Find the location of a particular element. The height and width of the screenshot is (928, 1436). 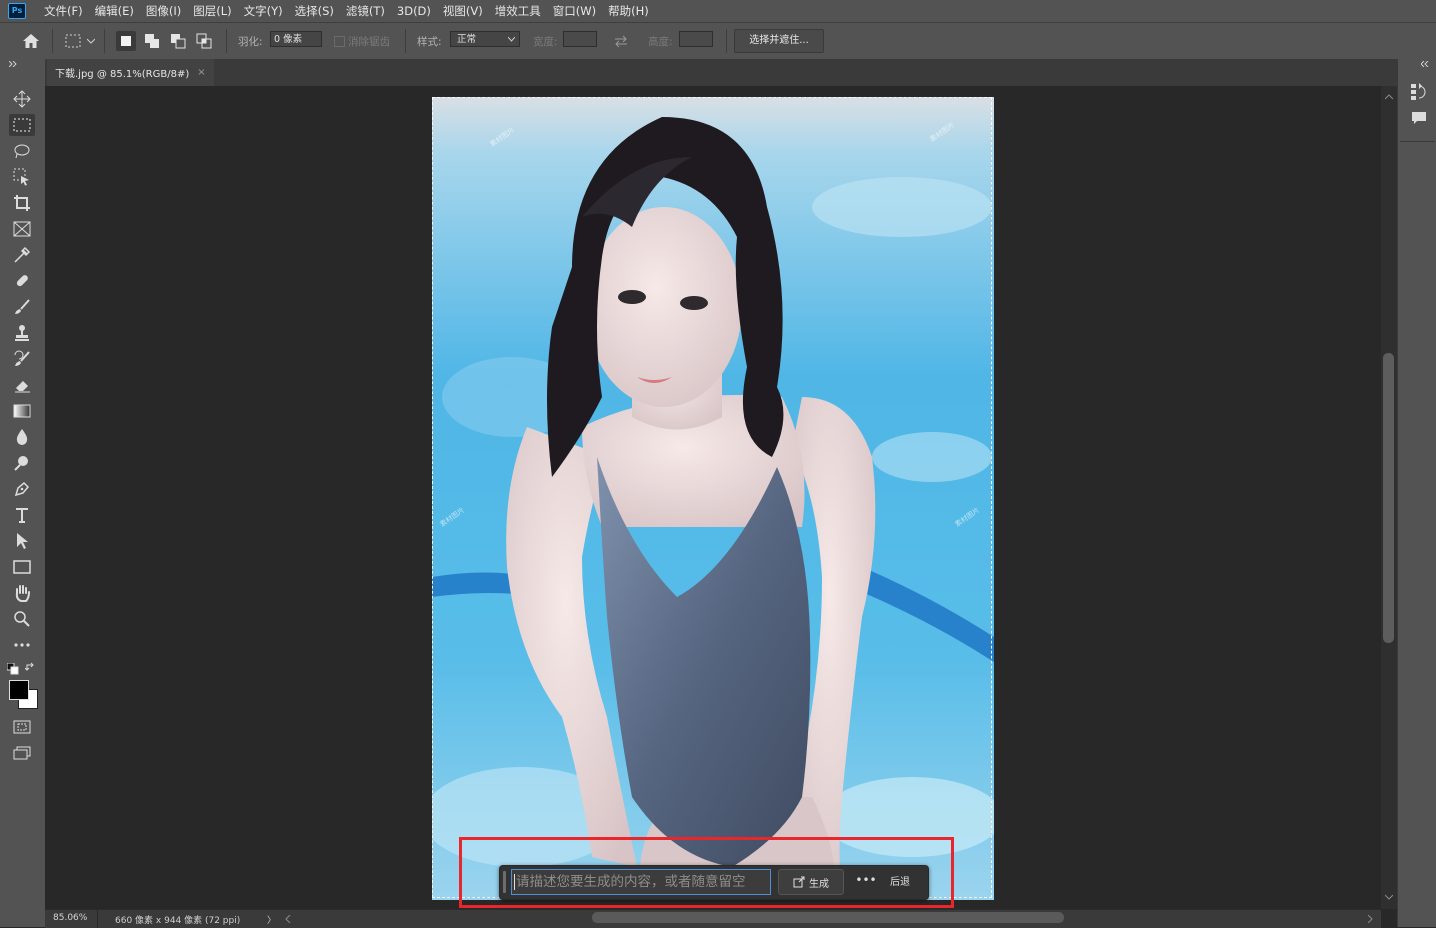

eraser-tool-icon is located at coordinates (22, 385).